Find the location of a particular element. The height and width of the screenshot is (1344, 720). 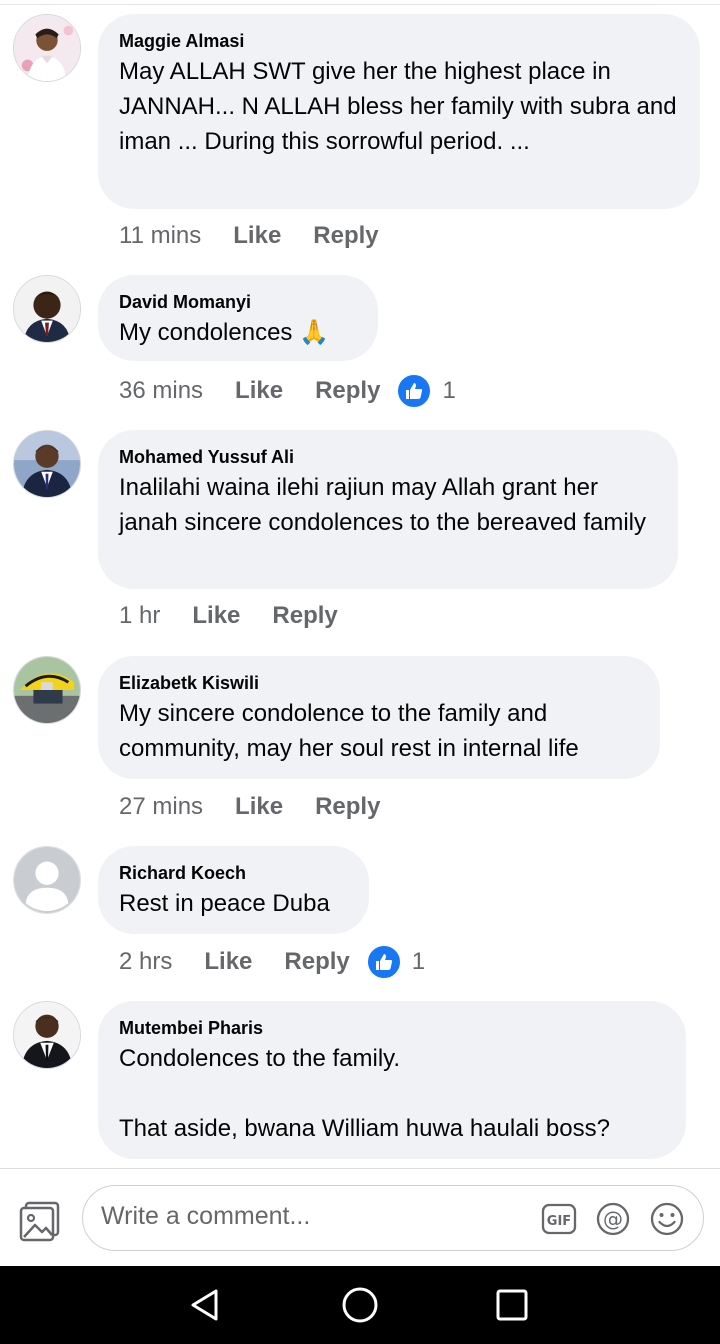

comment-time: 11 mins is located at coordinates (160, 236).